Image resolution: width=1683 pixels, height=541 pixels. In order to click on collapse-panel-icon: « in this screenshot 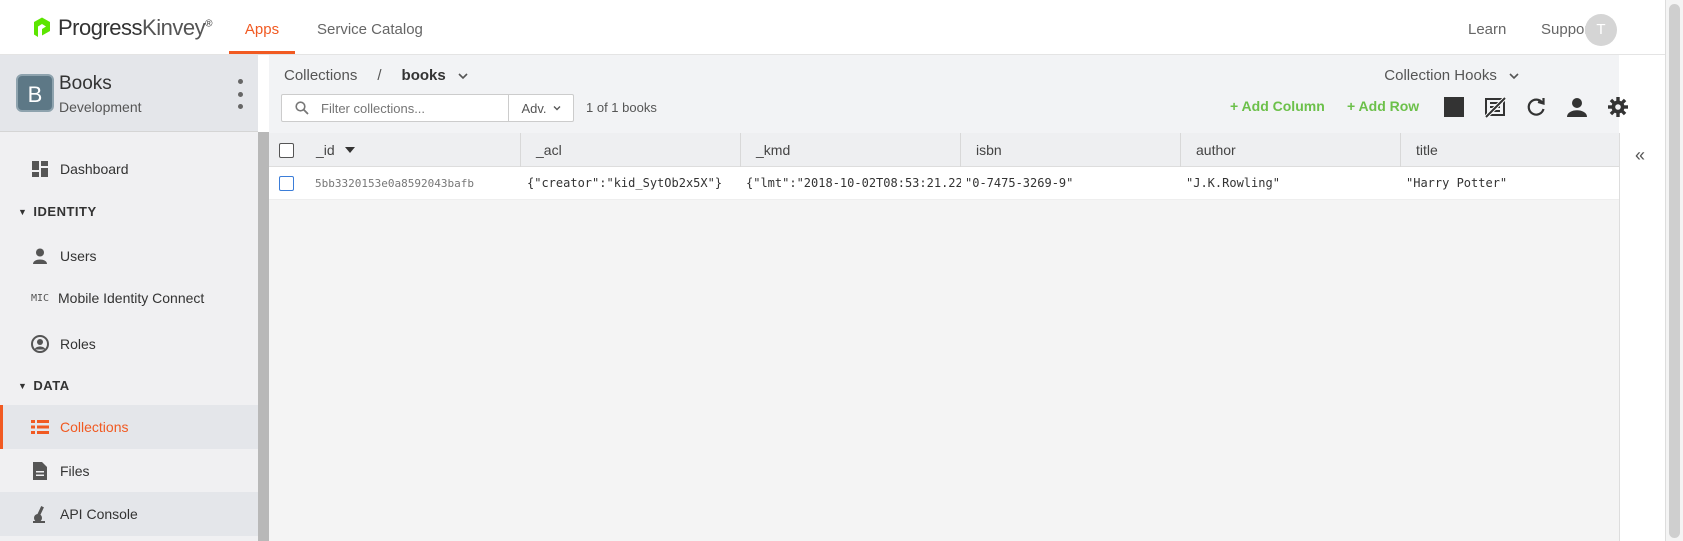, I will do `click(1640, 155)`.